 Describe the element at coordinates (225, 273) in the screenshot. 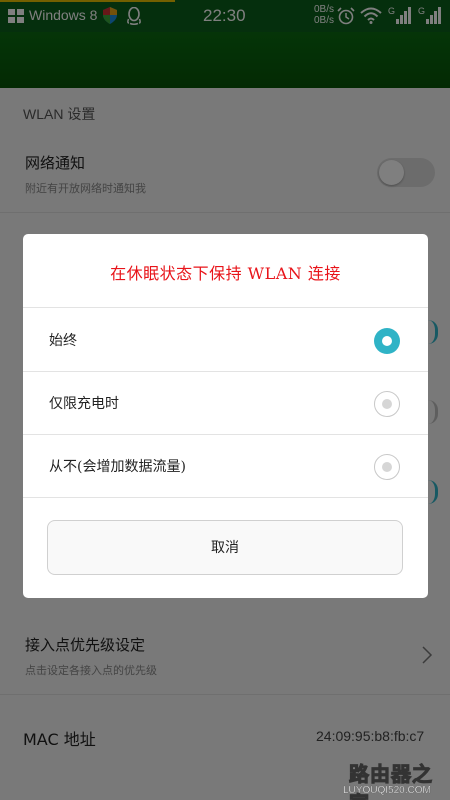

I see `dialog-title: 在休眠状态下保持 WLAN 连接` at that location.